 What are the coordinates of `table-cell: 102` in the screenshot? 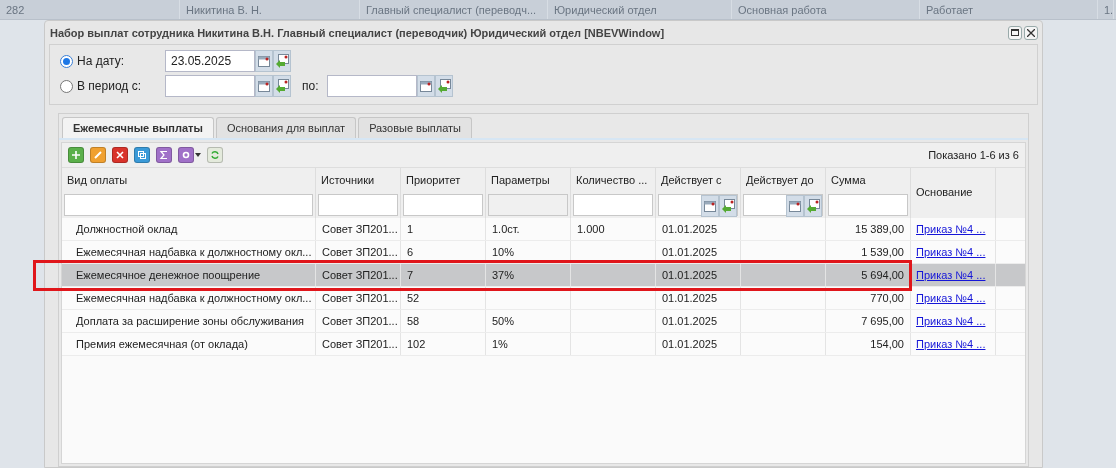 It's located at (443, 344).